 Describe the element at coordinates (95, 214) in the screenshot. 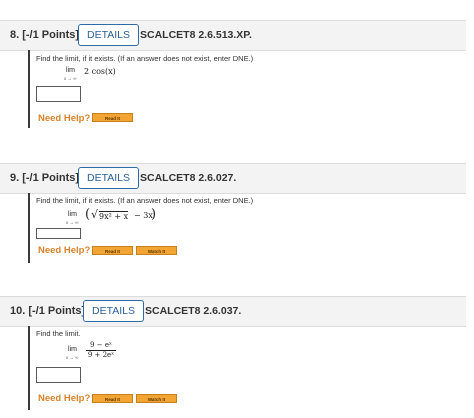

I see `sqrt-sign: √` at that location.